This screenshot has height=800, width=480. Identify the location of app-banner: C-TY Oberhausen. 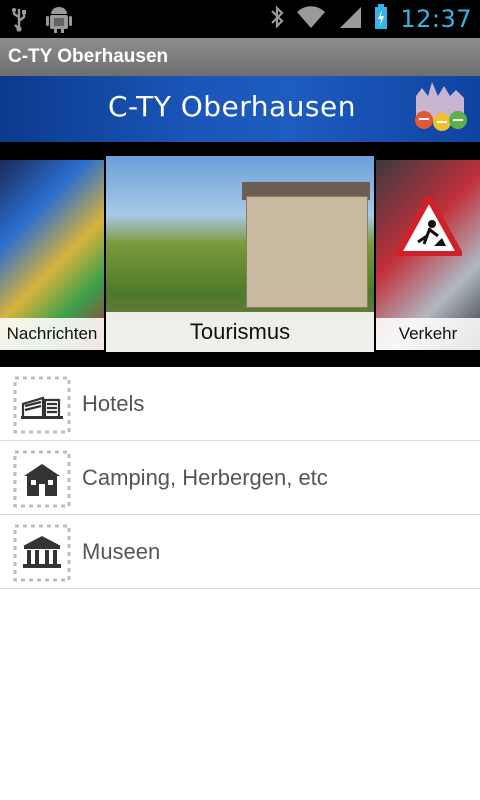
(240, 109).